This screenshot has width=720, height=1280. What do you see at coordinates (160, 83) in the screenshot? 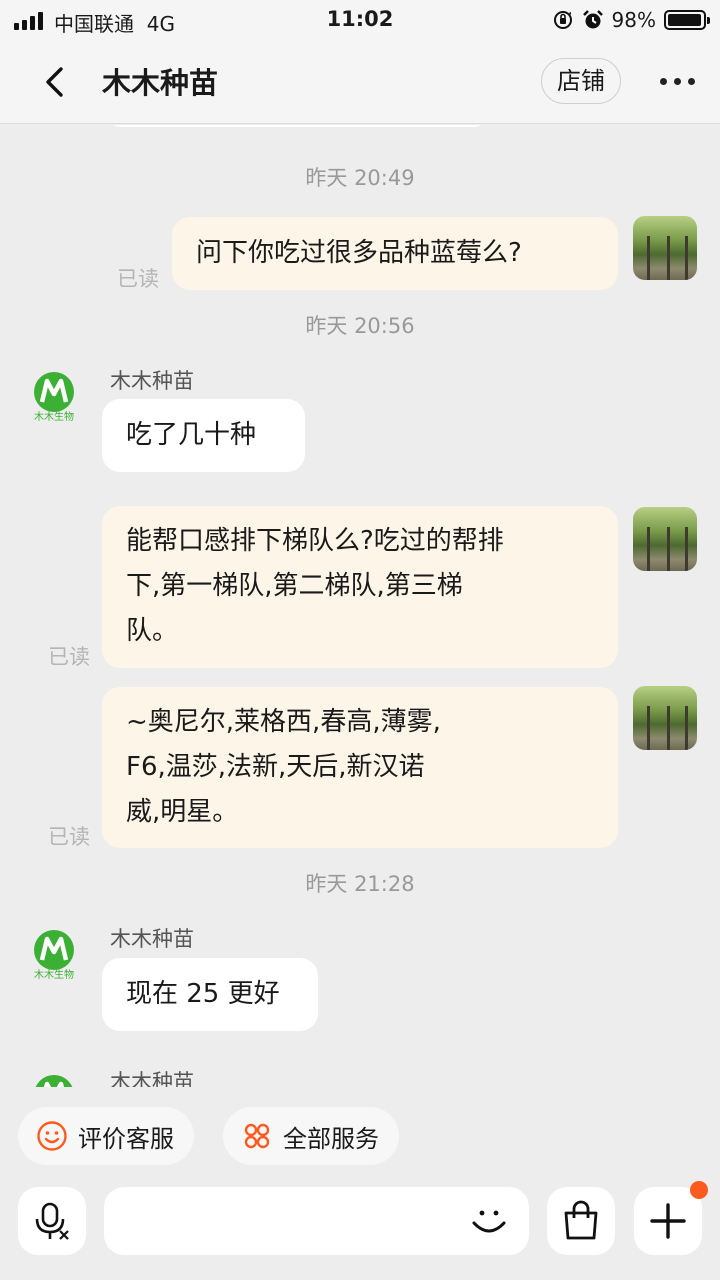
I see `page-title: 木木种苗` at bounding box center [160, 83].